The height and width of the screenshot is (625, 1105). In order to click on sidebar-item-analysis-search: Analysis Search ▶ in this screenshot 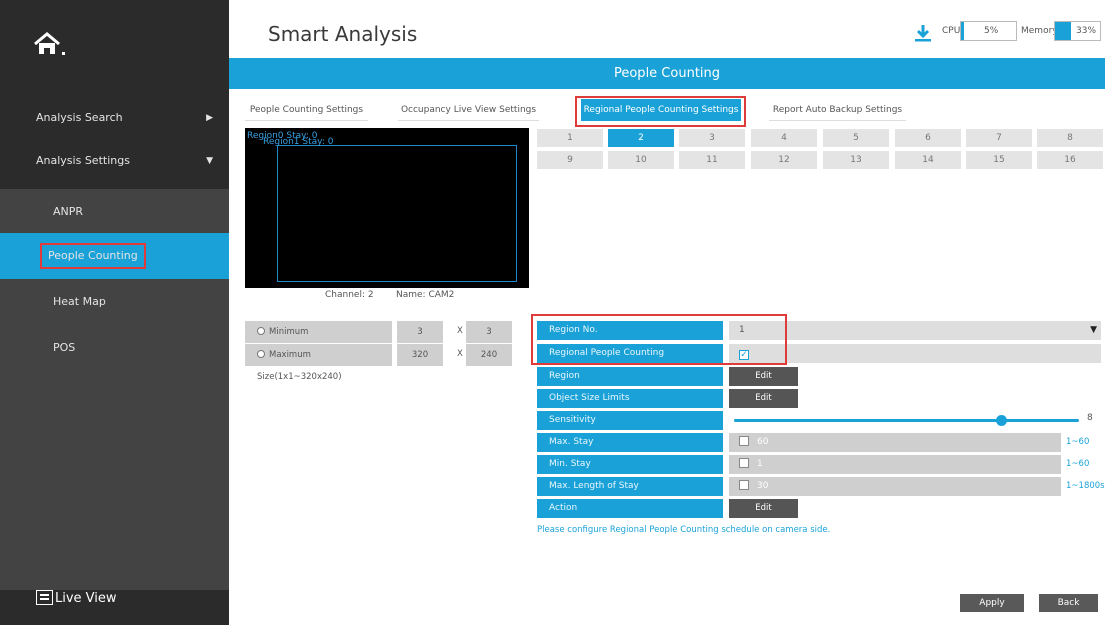, I will do `click(114, 118)`.